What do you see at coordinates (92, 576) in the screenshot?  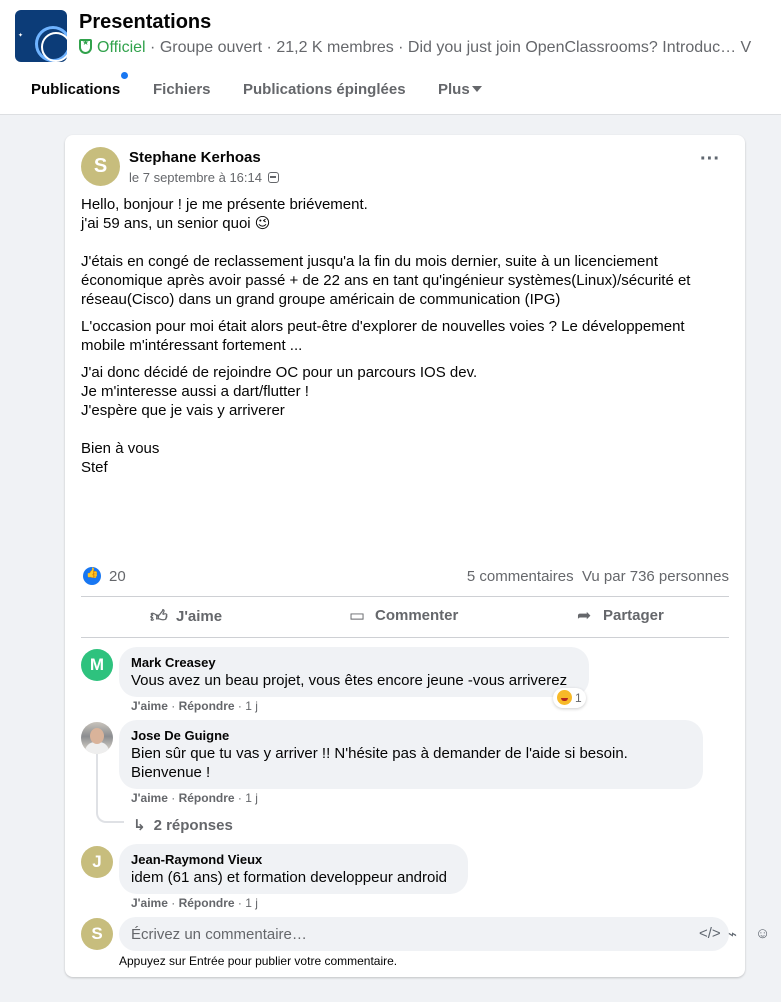 I see `like-reaction-icon` at bounding box center [92, 576].